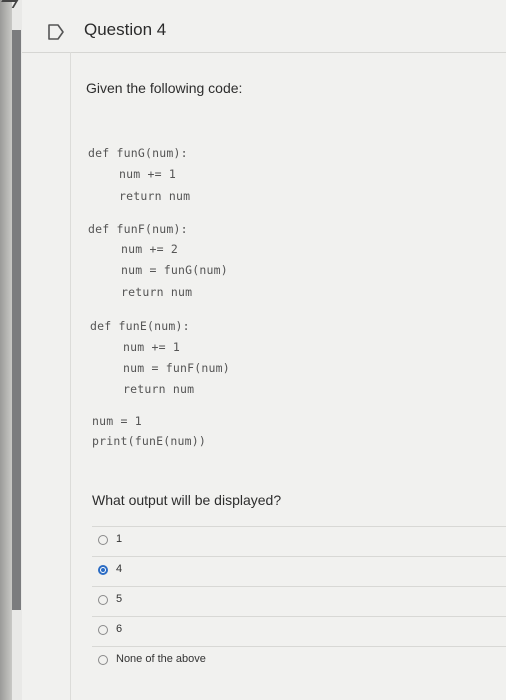  Describe the element at coordinates (176, 368) in the screenshot. I see `code-line: num = funF(num)` at that location.